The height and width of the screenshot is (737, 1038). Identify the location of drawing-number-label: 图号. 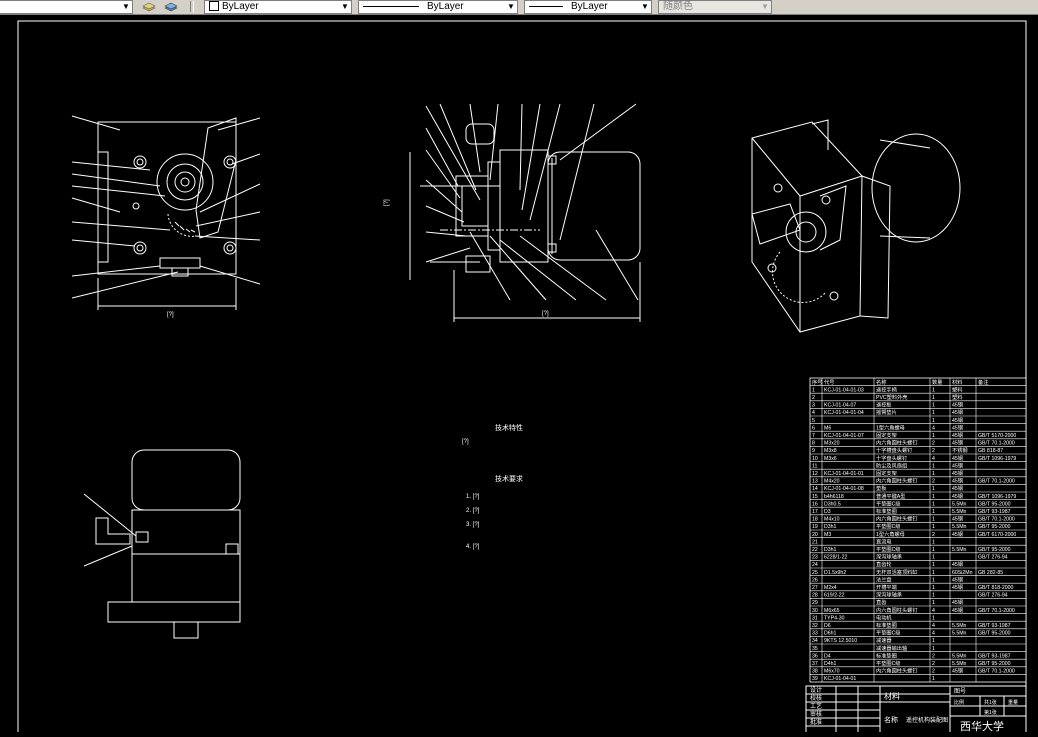
(960, 691).